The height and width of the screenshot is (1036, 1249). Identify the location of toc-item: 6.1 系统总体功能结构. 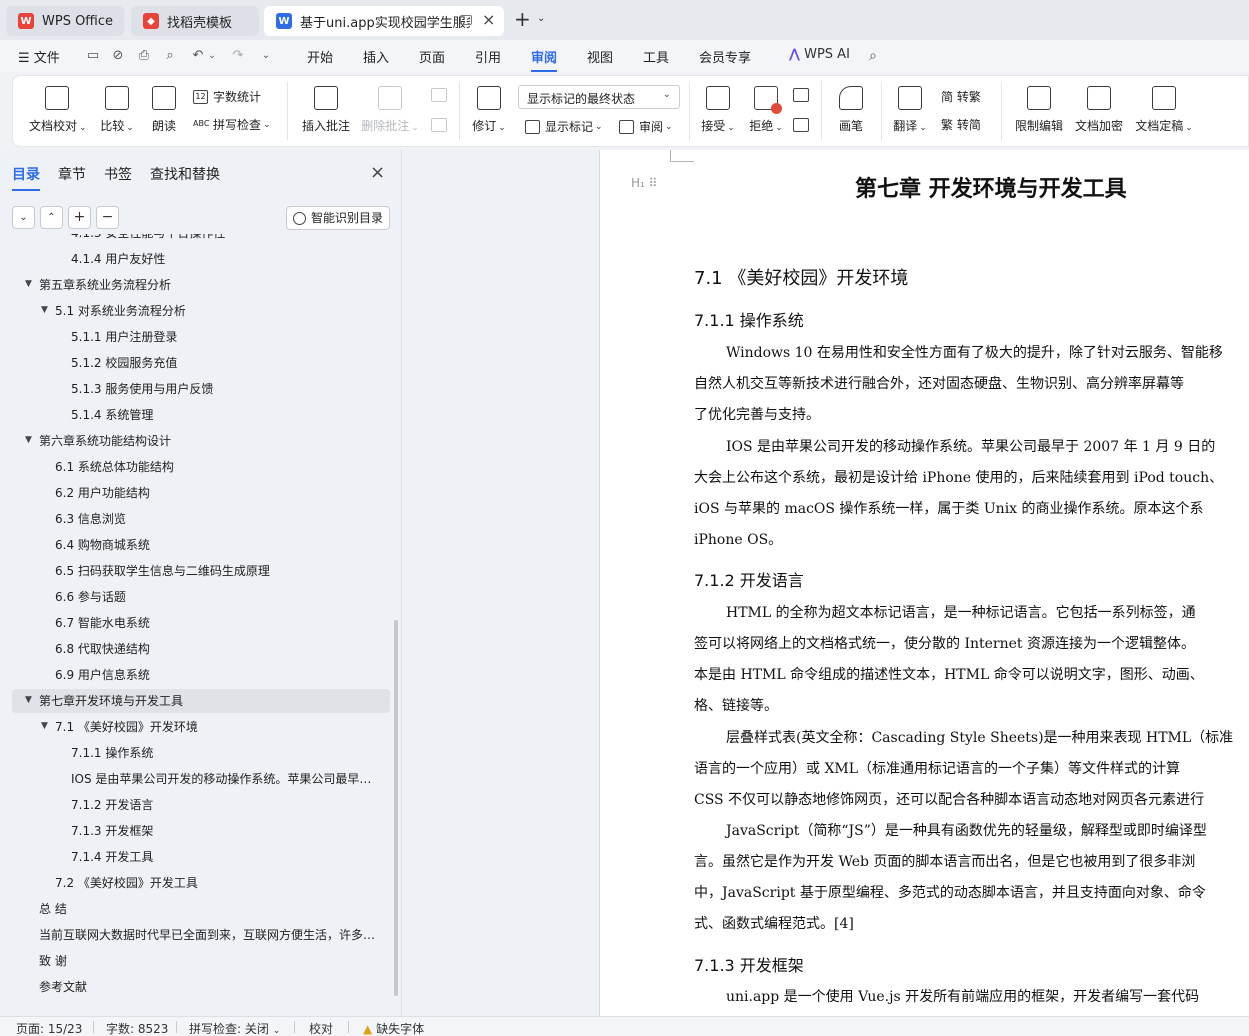
(218, 467).